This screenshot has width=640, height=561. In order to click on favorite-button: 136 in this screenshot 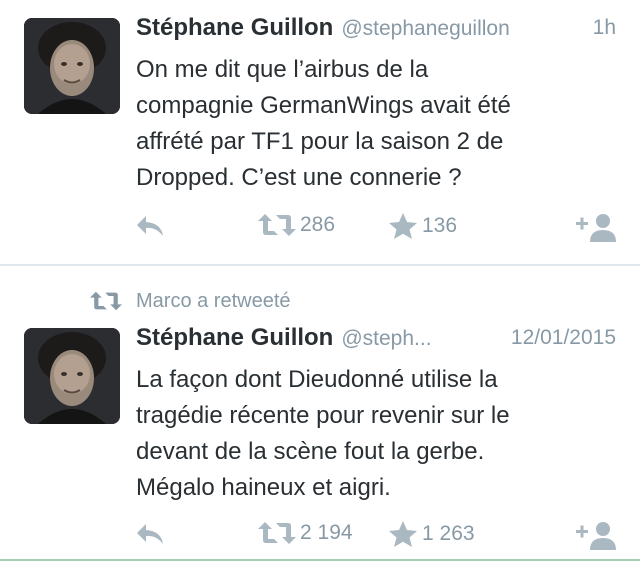, I will do `click(422, 226)`.